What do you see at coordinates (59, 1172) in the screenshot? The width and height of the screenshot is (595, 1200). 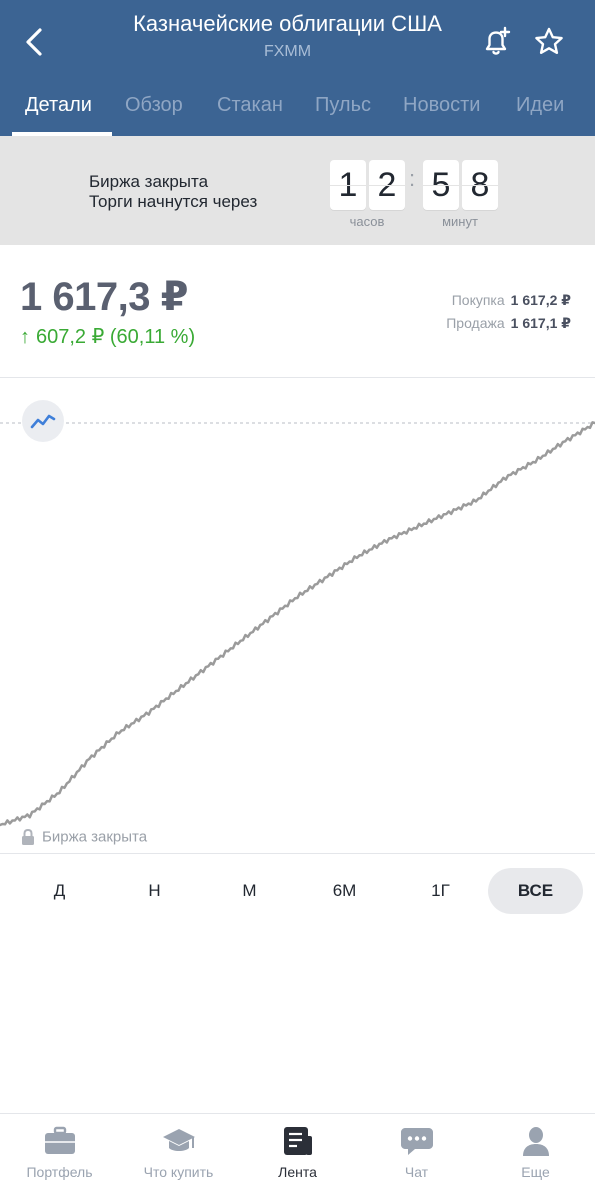 I see `nav-portfolio-label: Портфель` at bounding box center [59, 1172].